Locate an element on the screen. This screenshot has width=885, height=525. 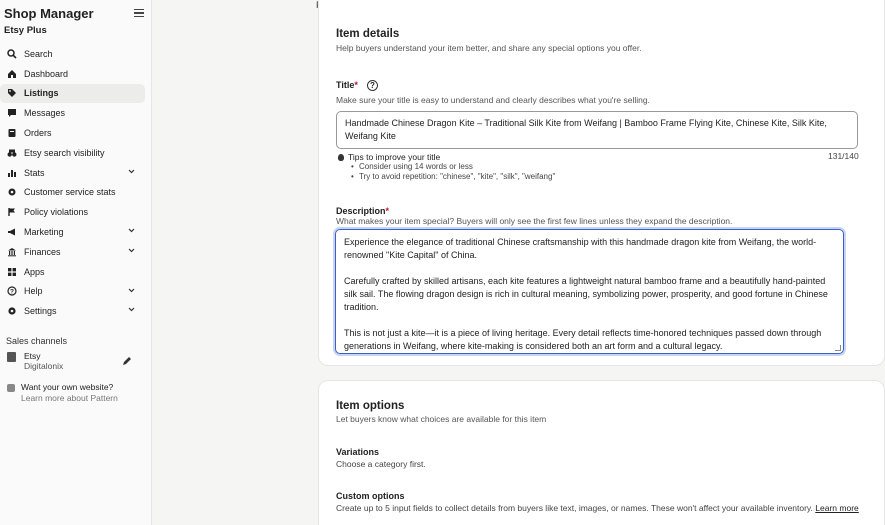
bank-icon is located at coordinates (12, 252).